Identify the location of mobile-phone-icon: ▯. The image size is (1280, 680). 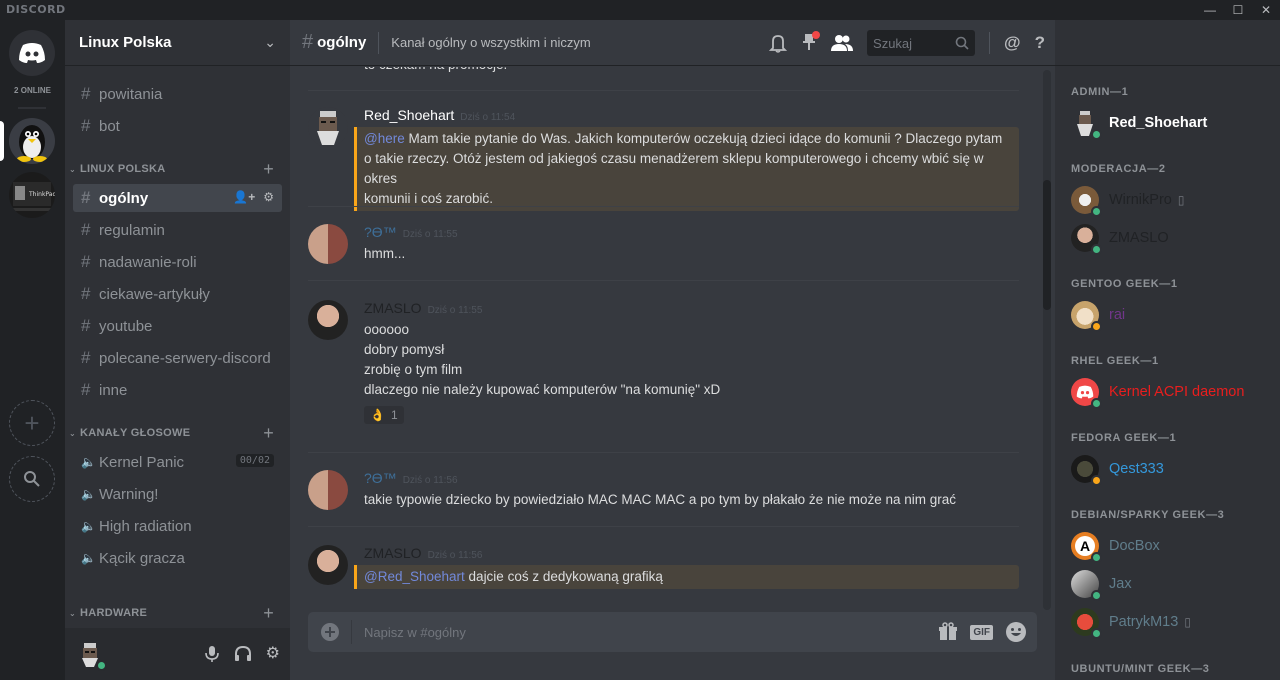
(1187, 622).